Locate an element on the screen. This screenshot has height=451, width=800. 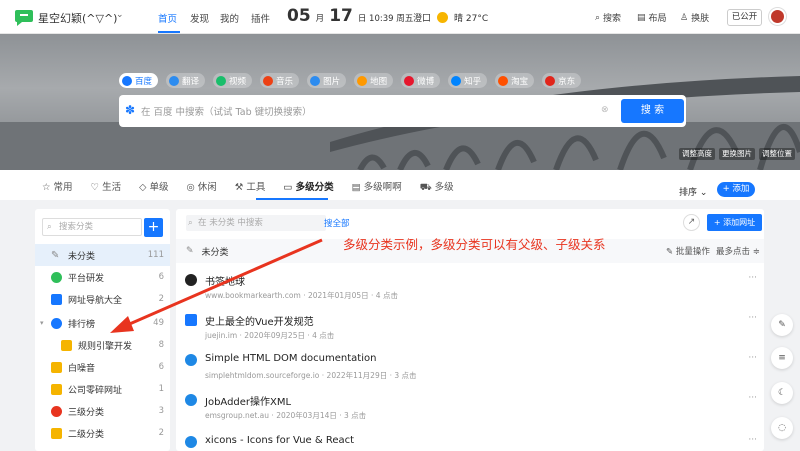
edit-icon: ✎ is located at coordinates (782, 325).